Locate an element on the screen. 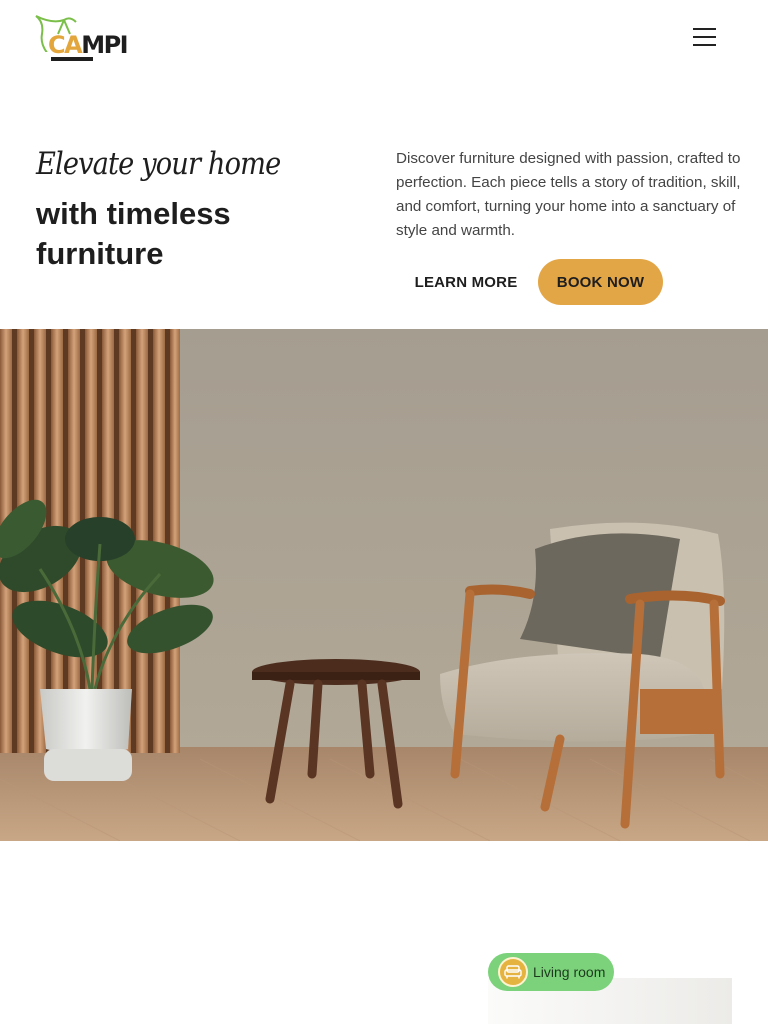 The width and height of the screenshot is (768, 1024). book-now-button: BOOK NOW is located at coordinates (600, 282).